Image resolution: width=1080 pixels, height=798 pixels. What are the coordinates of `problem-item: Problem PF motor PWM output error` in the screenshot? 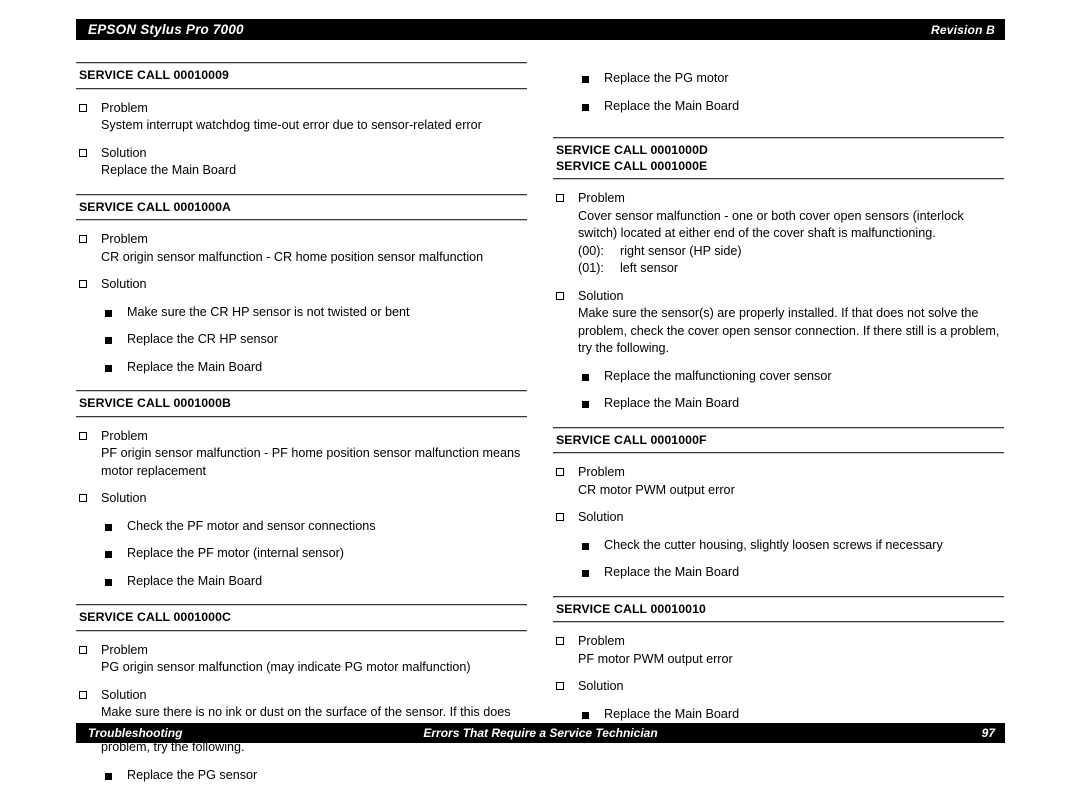 It's located at (778, 650).